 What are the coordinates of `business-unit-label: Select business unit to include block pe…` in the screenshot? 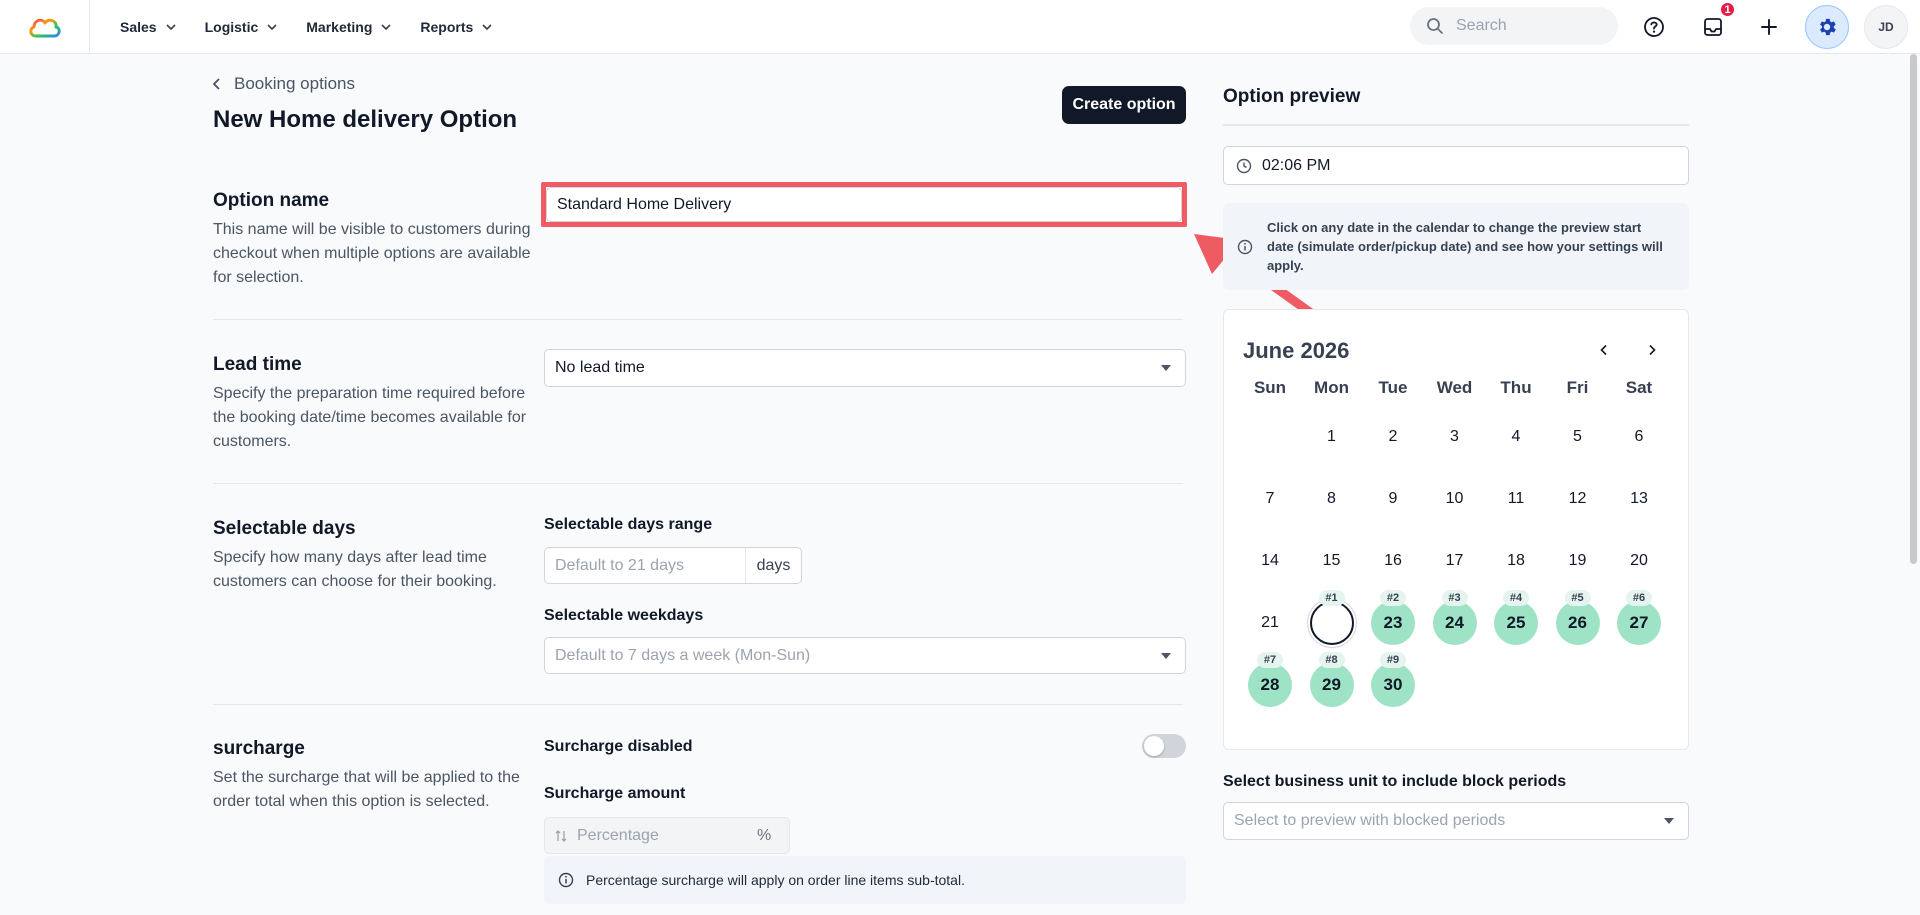 It's located at (1395, 781).